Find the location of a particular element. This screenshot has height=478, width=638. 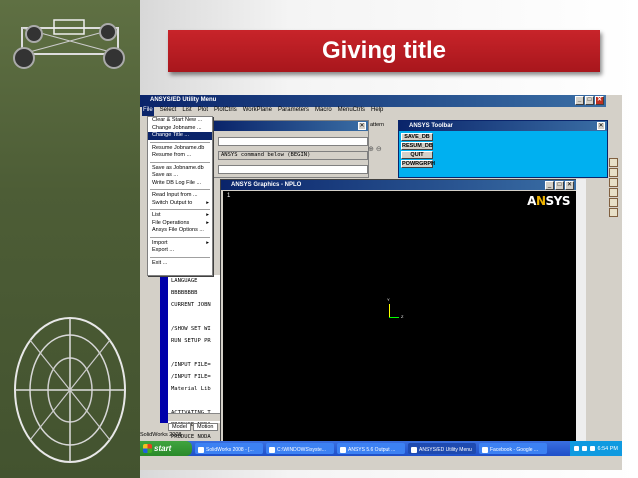

model-tabs: Model Motion is located at coordinates (193, 427).